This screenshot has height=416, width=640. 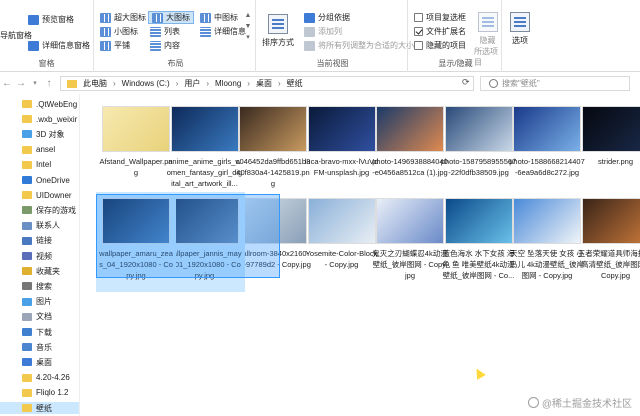 I want to click on back-arrow-icon: ←, so click(x=7, y=83).